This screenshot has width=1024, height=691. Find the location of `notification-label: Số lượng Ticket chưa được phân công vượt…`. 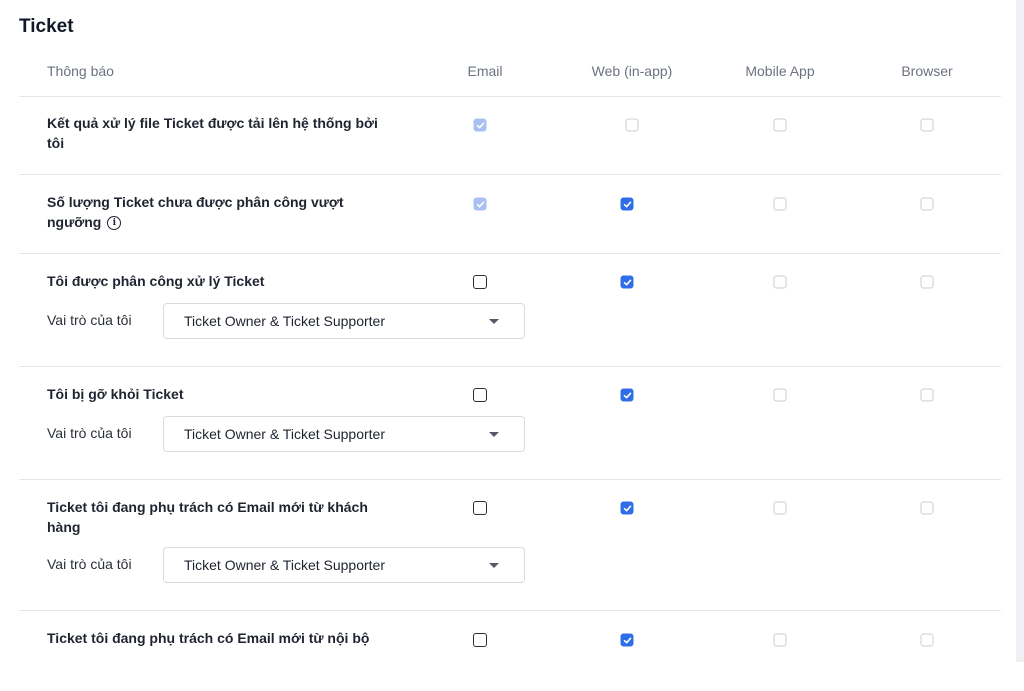

notification-label: Số lượng Ticket chưa được phân công vượt… is located at coordinates (219, 212).